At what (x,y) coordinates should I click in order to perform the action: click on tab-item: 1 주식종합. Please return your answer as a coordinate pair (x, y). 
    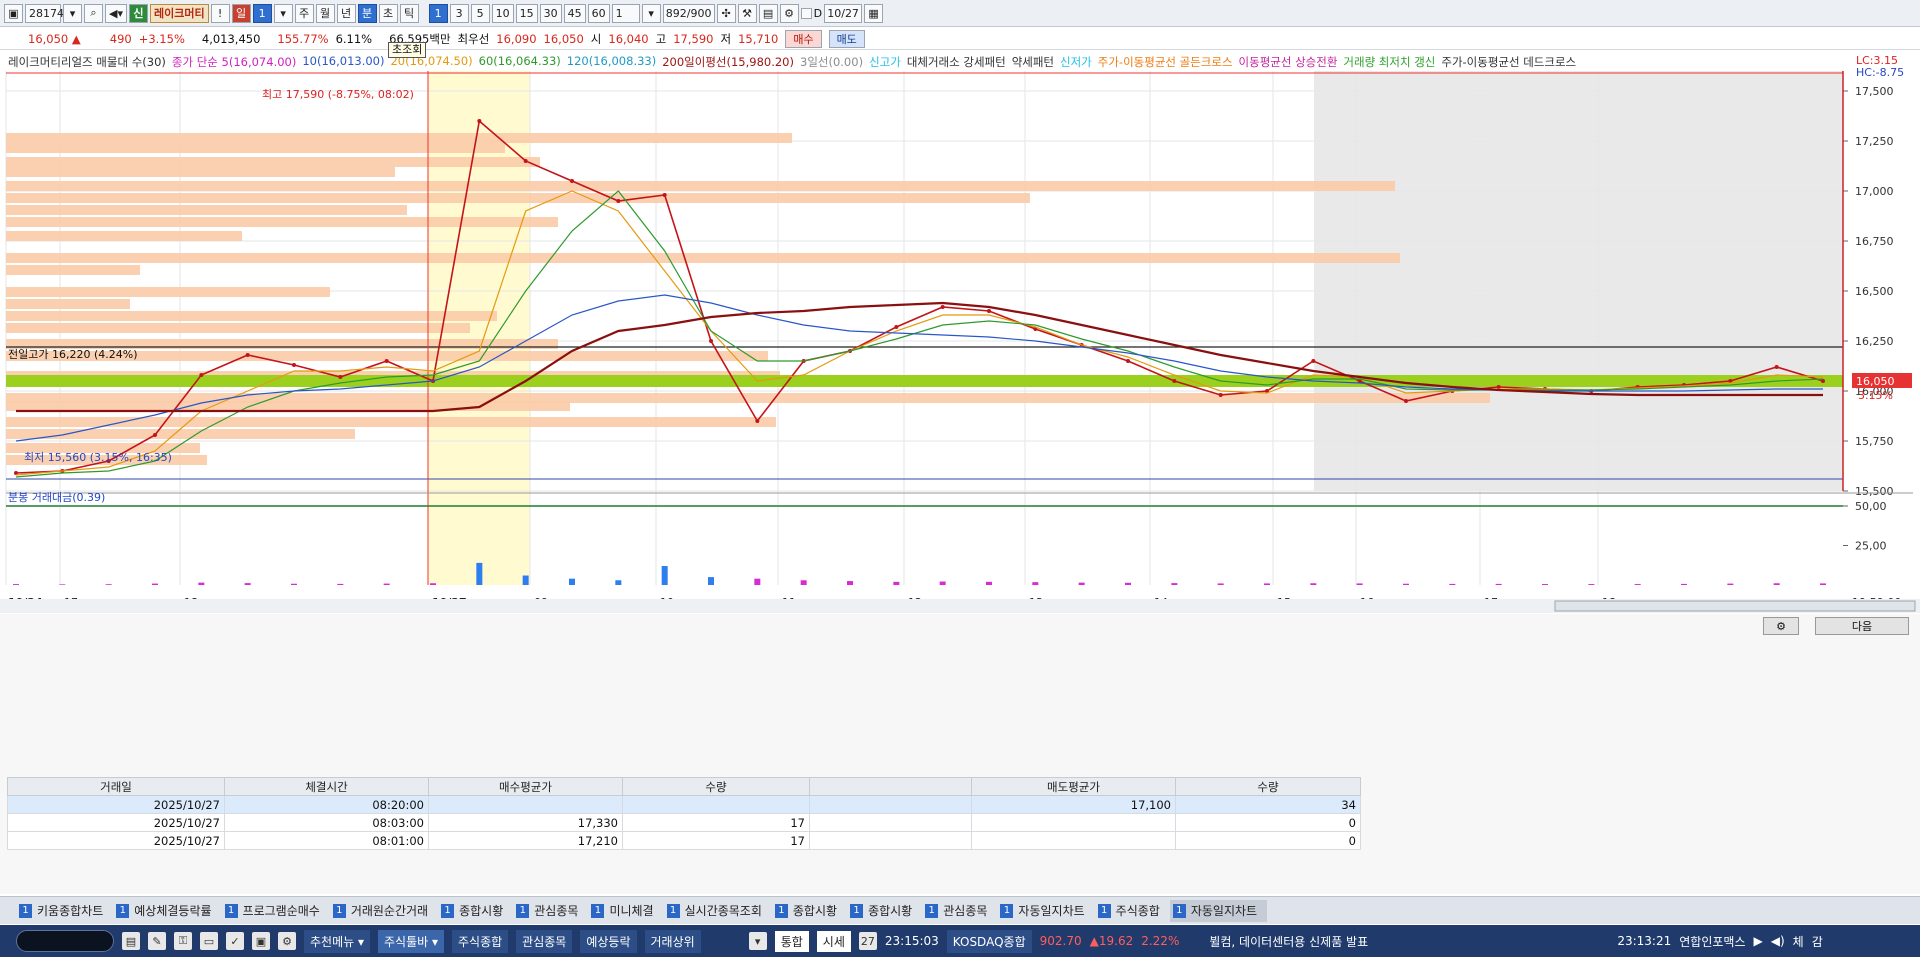
    Looking at the image, I should click on (1132, 911).